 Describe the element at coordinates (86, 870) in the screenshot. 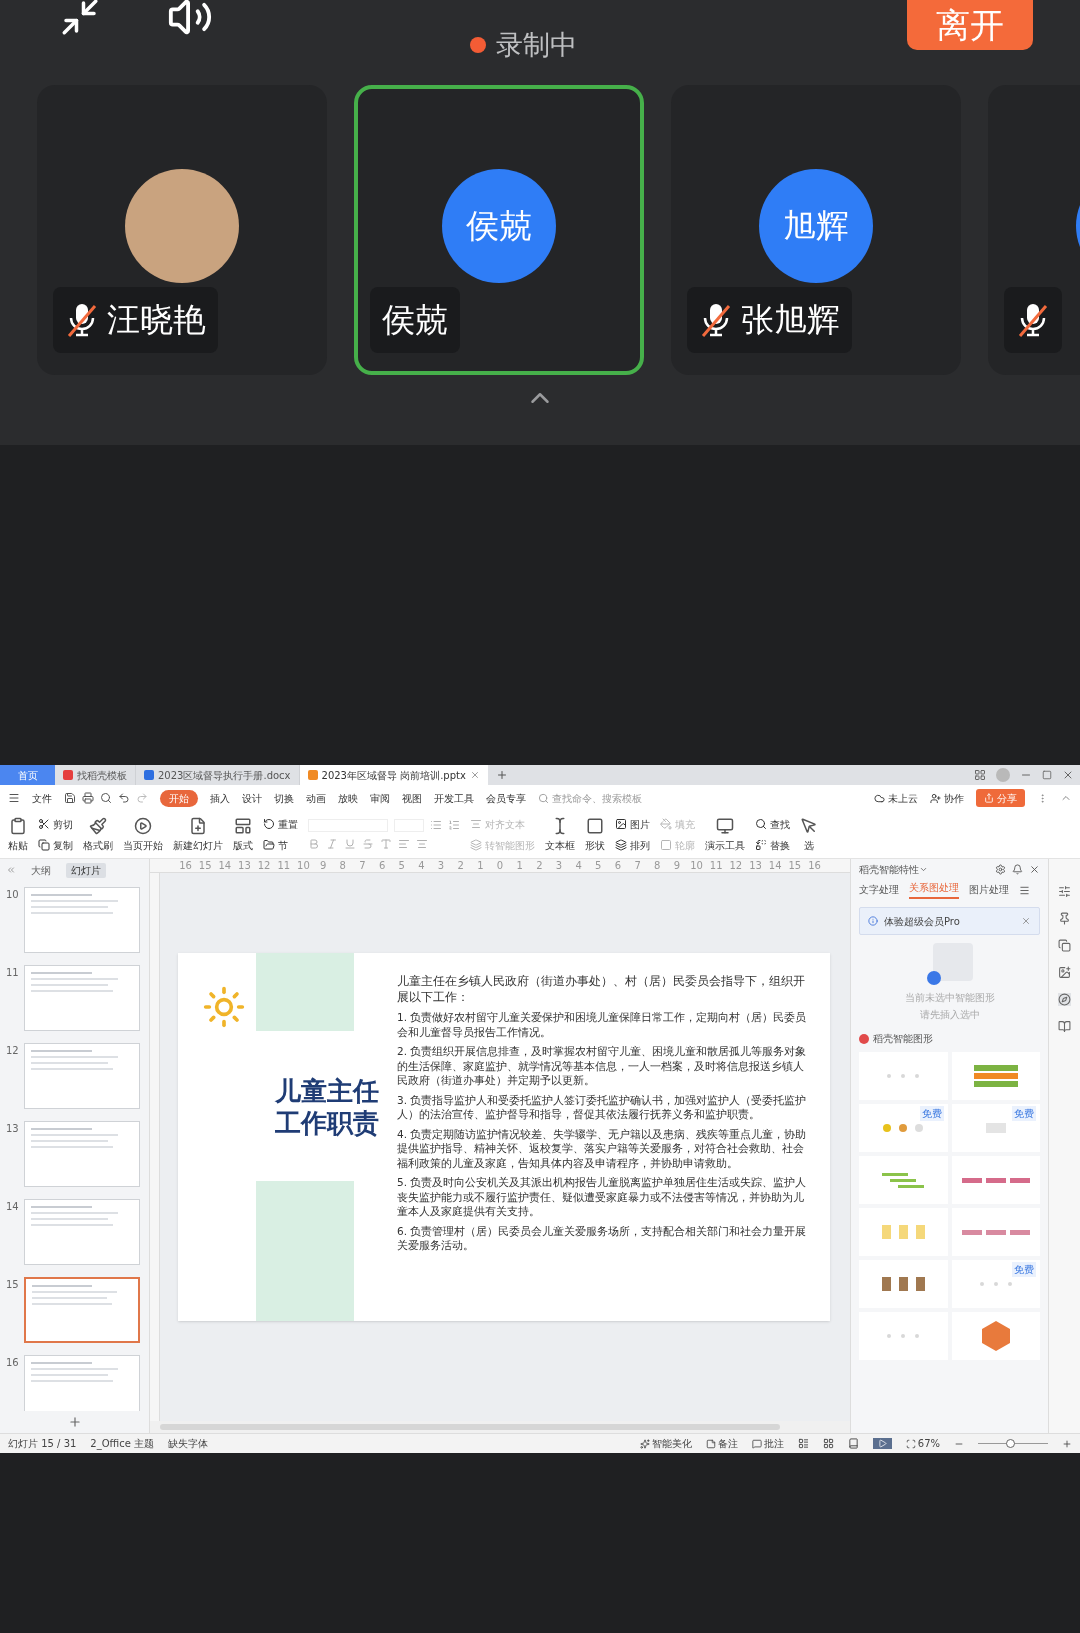

I see `panel-tab: 幻灯片` at that location.